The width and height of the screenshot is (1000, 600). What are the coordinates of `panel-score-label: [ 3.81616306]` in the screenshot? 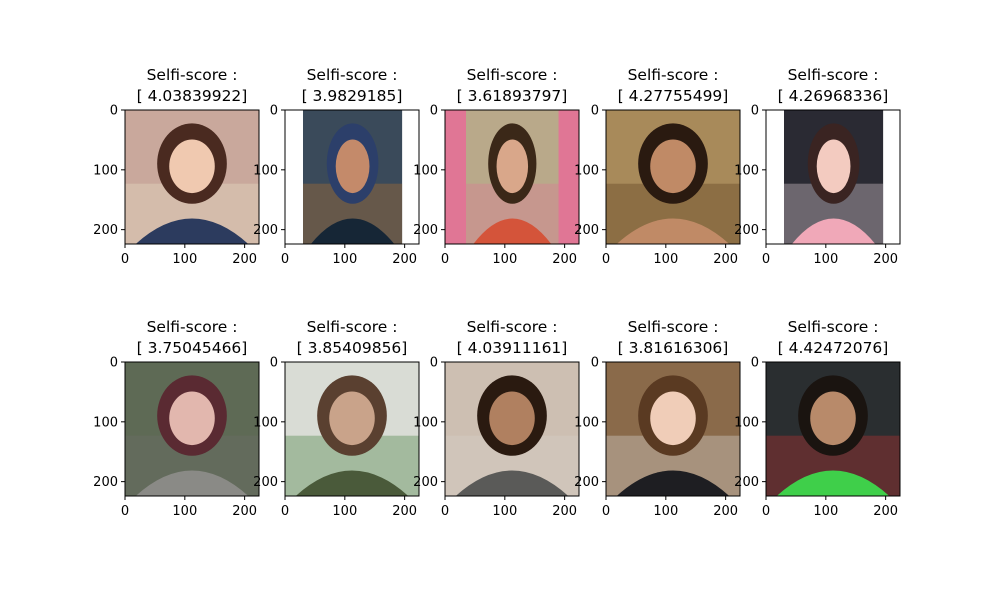 It's located at (673, 348).